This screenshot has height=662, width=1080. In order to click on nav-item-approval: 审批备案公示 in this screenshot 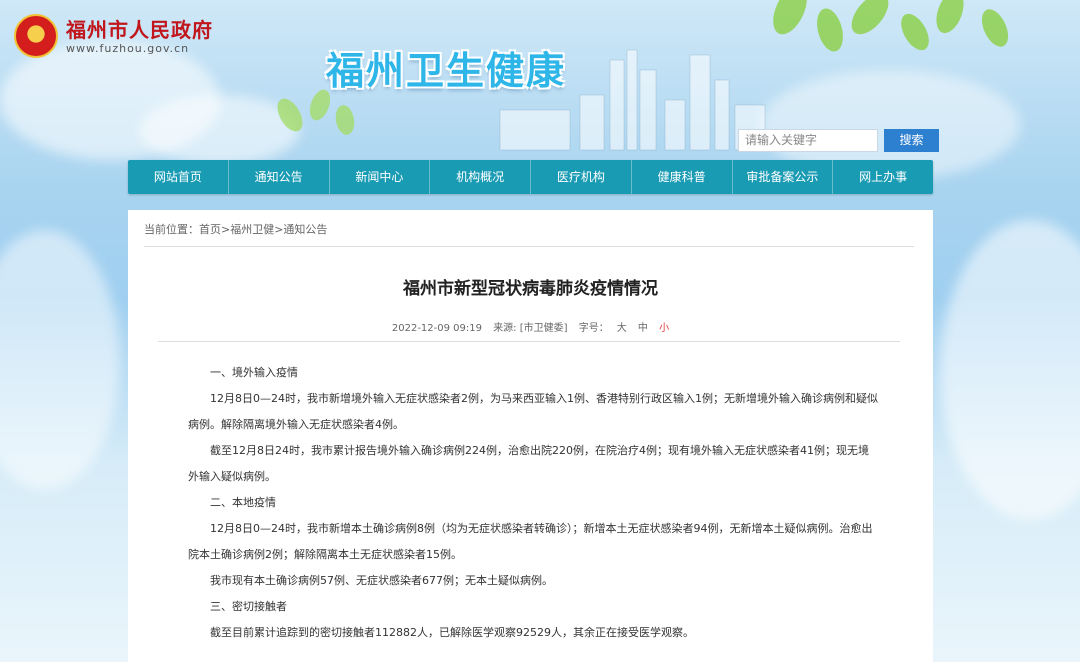, I will do `click(783, 177)`.